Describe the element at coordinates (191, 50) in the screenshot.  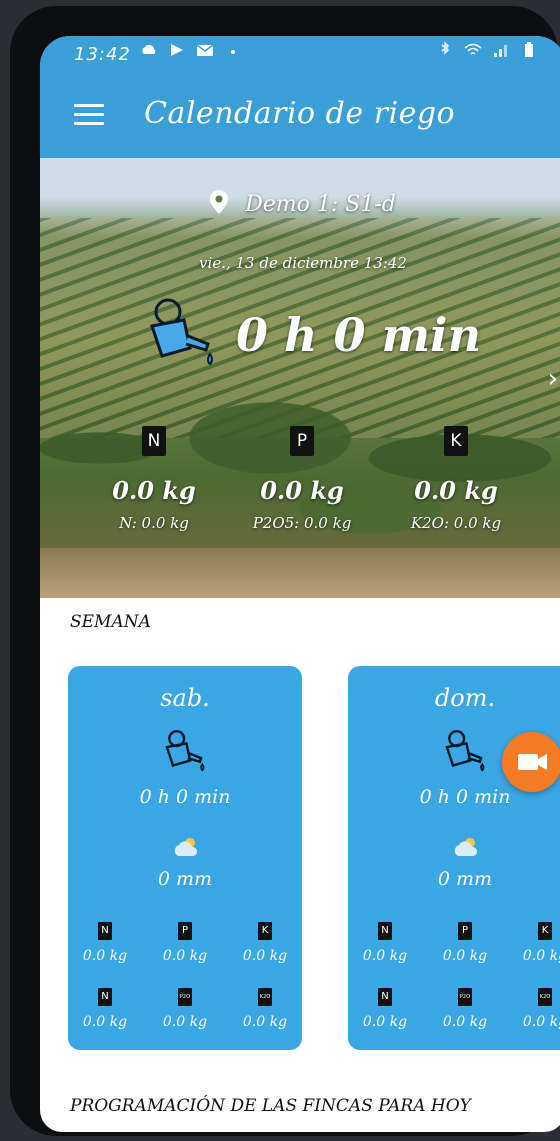
I see `status-notification-icons` at that location.